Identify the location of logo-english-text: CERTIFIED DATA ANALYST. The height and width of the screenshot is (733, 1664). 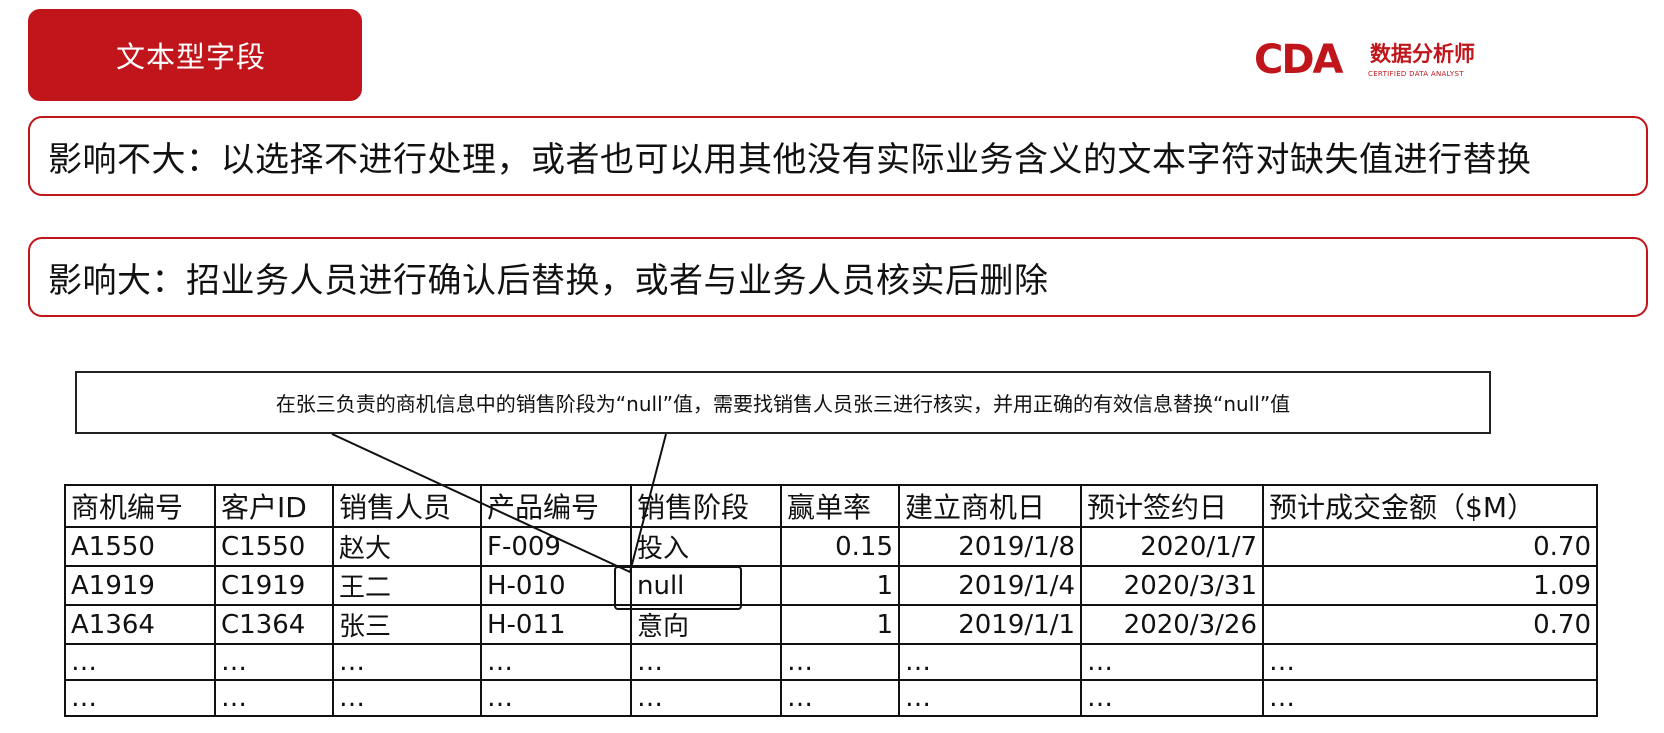
(1416, 74).